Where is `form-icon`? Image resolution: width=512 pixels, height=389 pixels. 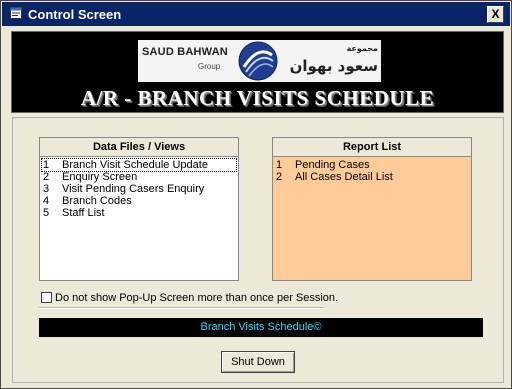
form-icon is located at coordinates (16, 13).